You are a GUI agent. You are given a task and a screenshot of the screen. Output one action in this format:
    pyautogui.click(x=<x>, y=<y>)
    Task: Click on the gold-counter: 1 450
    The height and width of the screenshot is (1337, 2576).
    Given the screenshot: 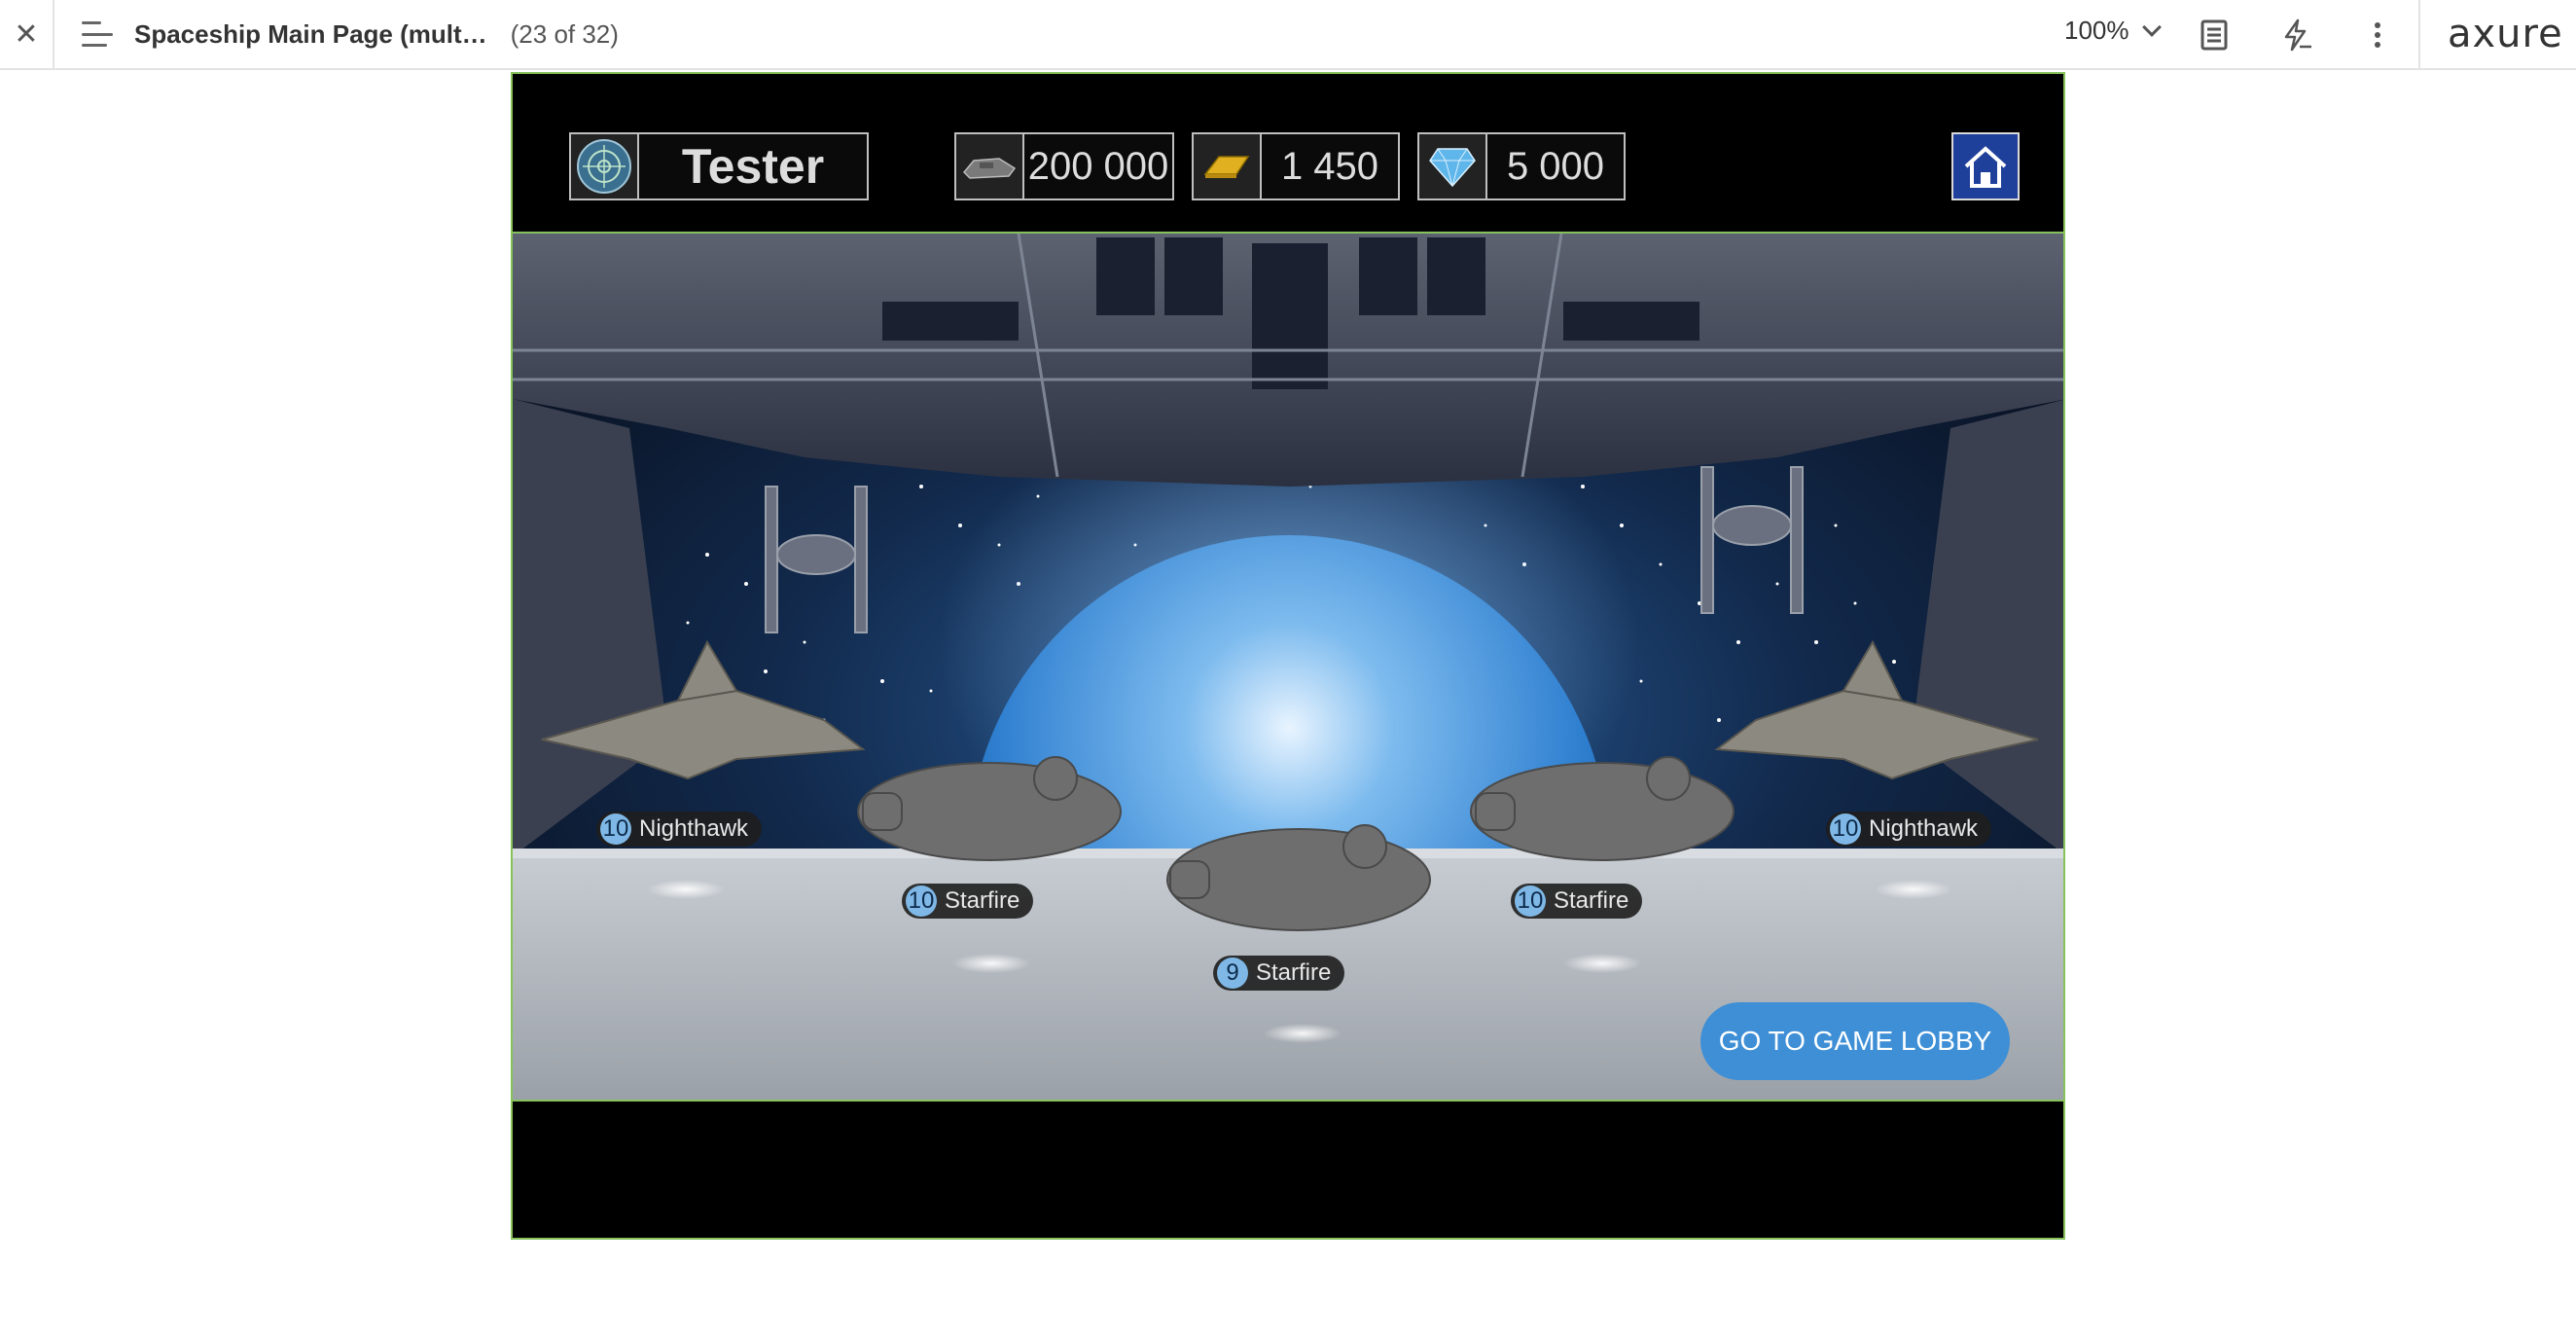 What is the action you would take?
    pyautogui.click(x=1296, y=166)
    